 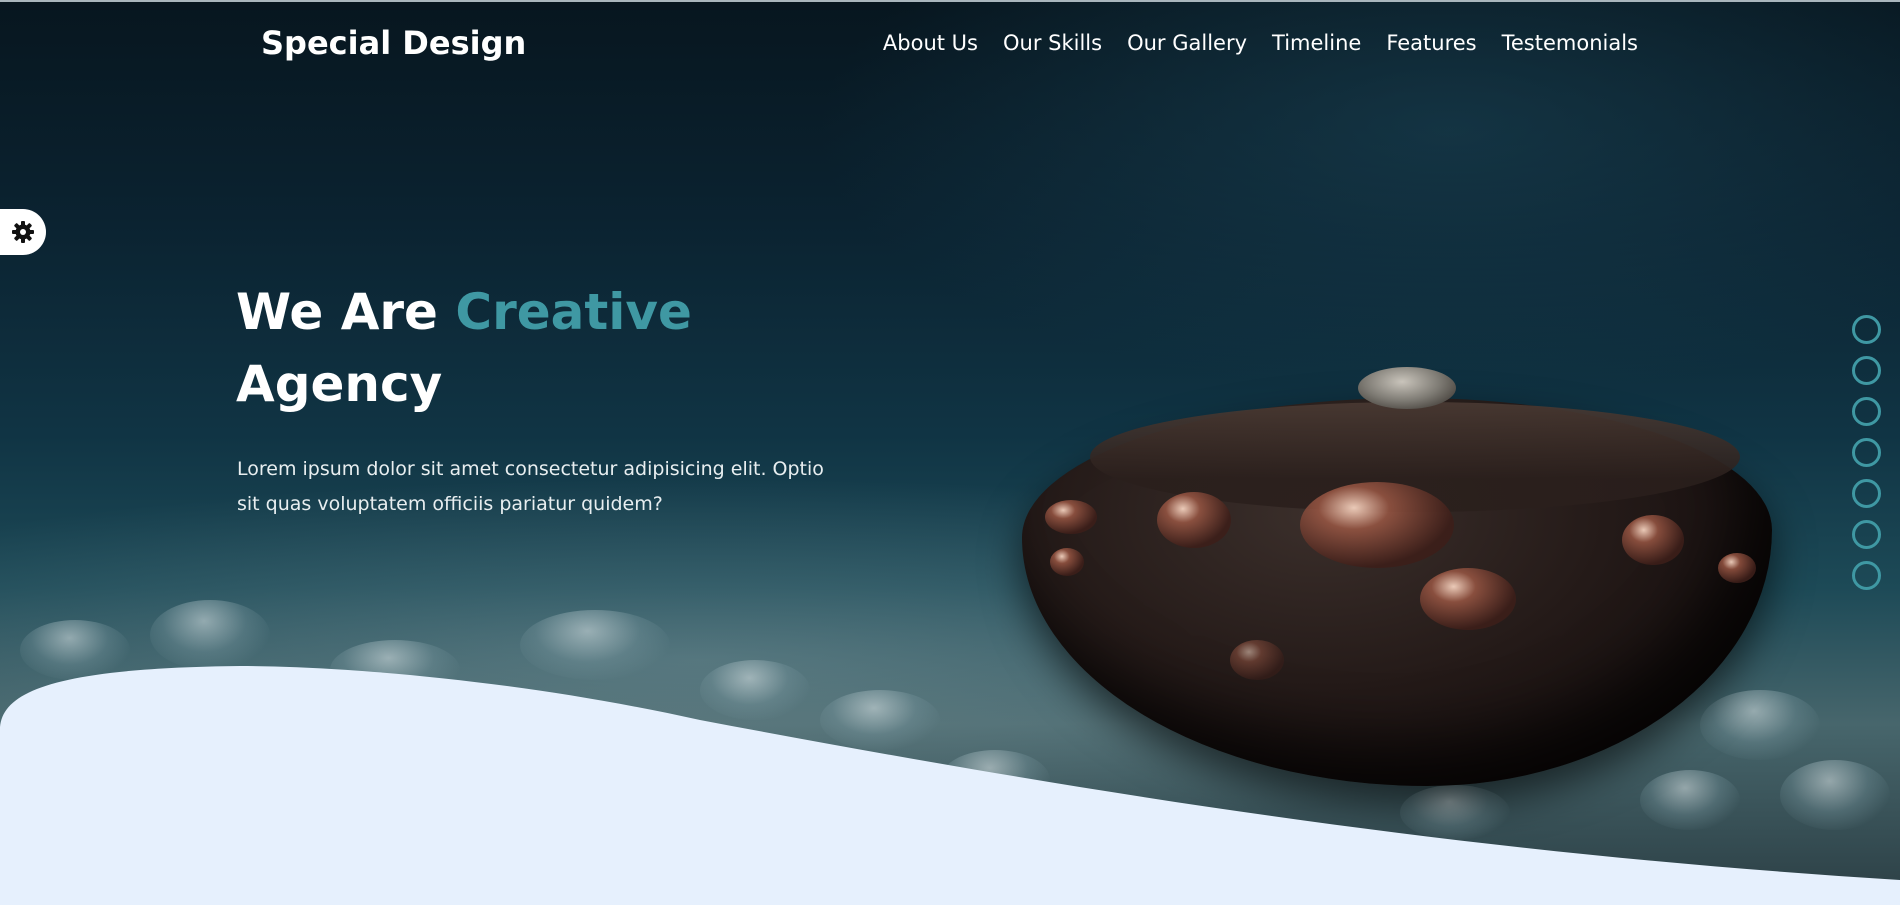 I want to click on page-nav-bullets, so click(x=1866, y=458).